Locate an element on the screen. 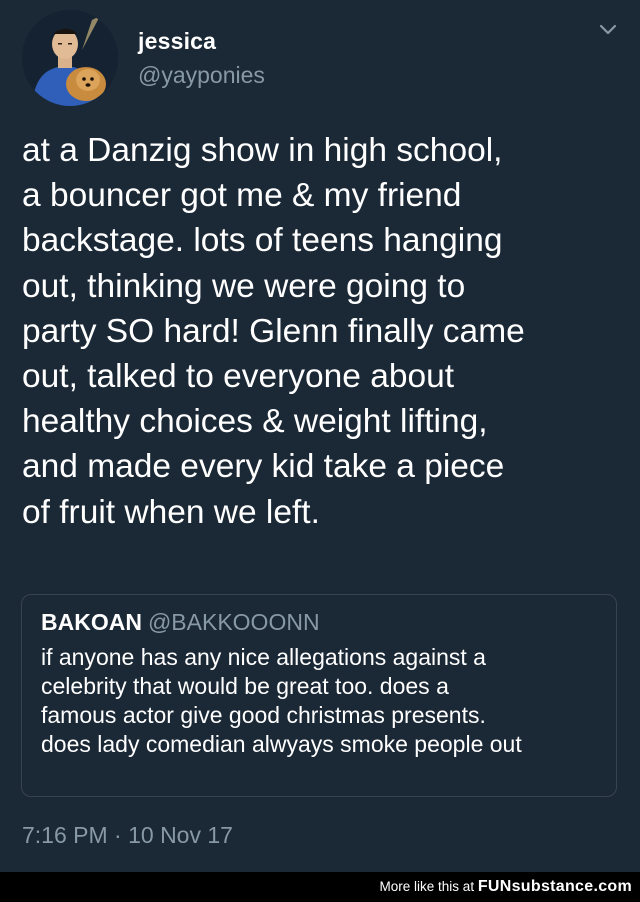  tweet-timestamp: 7:16 PM · 10 Nov 17 is located at coordinates (127, 835).